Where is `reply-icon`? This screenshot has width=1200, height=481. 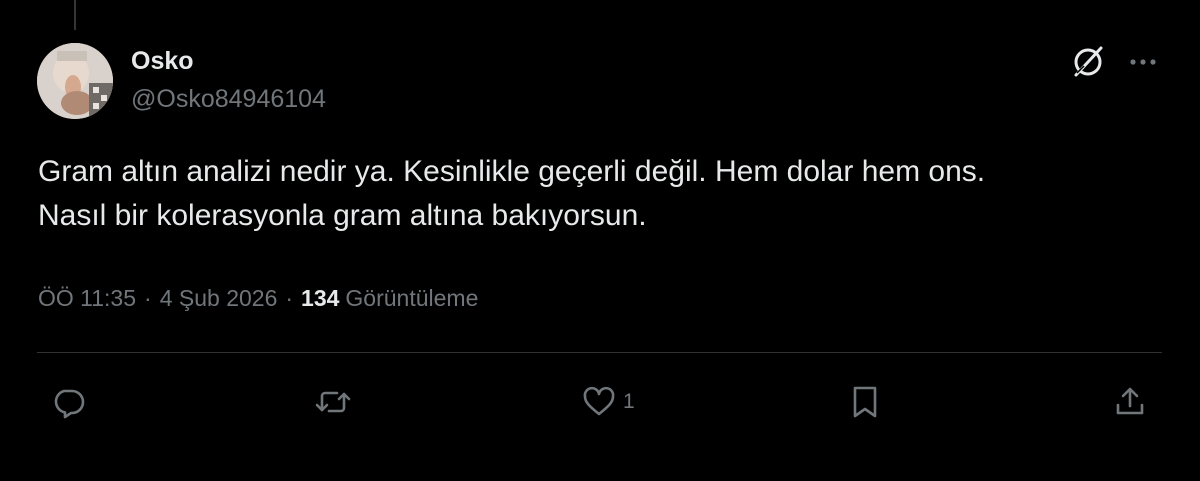
reply-icon is located at coordinates (69, 404).